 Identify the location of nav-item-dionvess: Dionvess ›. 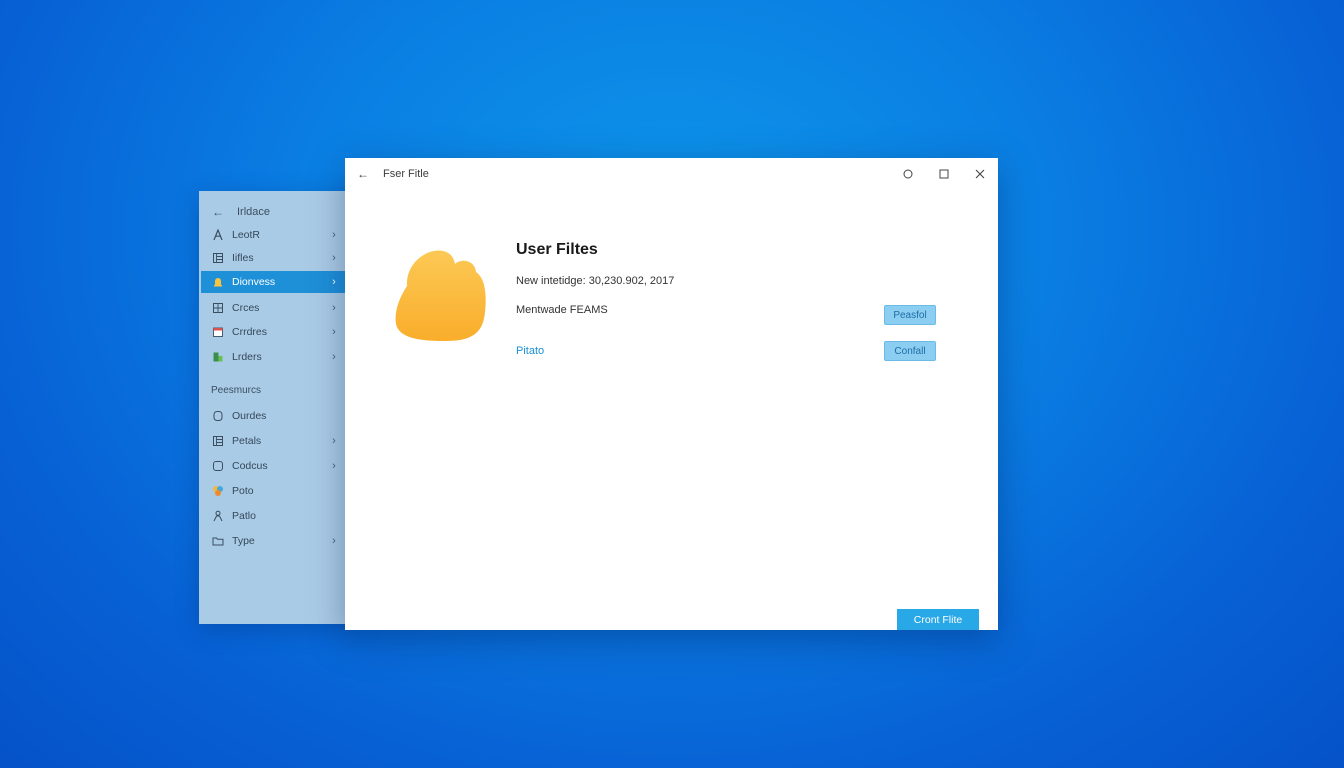
(273, 282).